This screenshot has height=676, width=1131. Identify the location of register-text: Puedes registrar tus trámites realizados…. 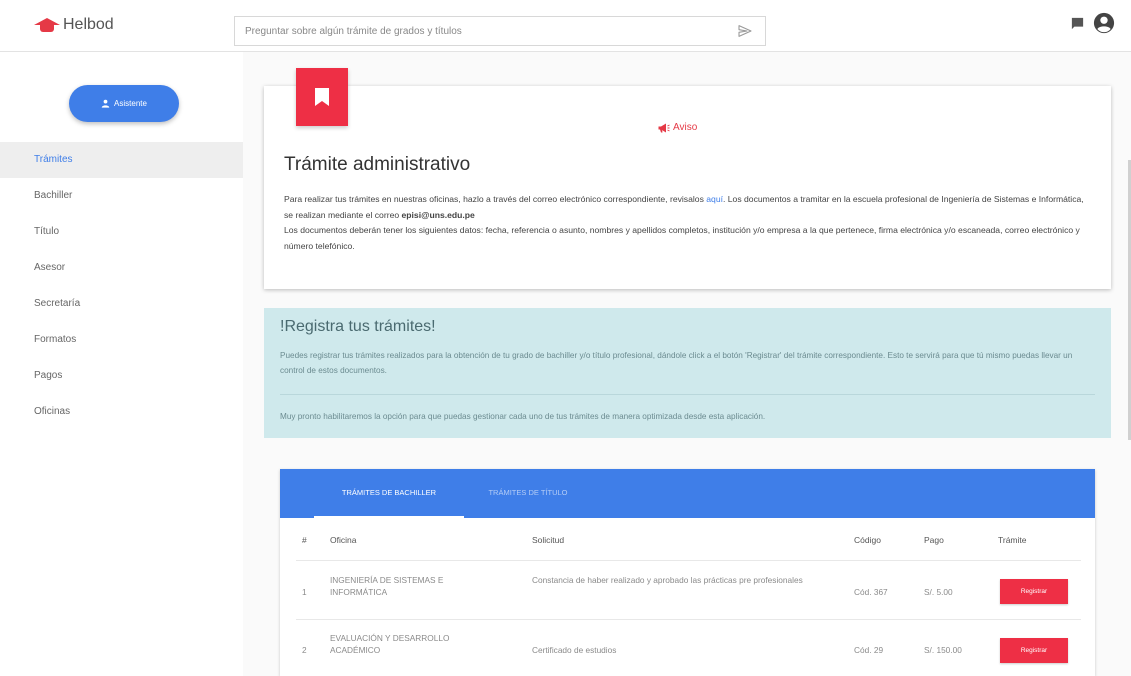
(676, 363).